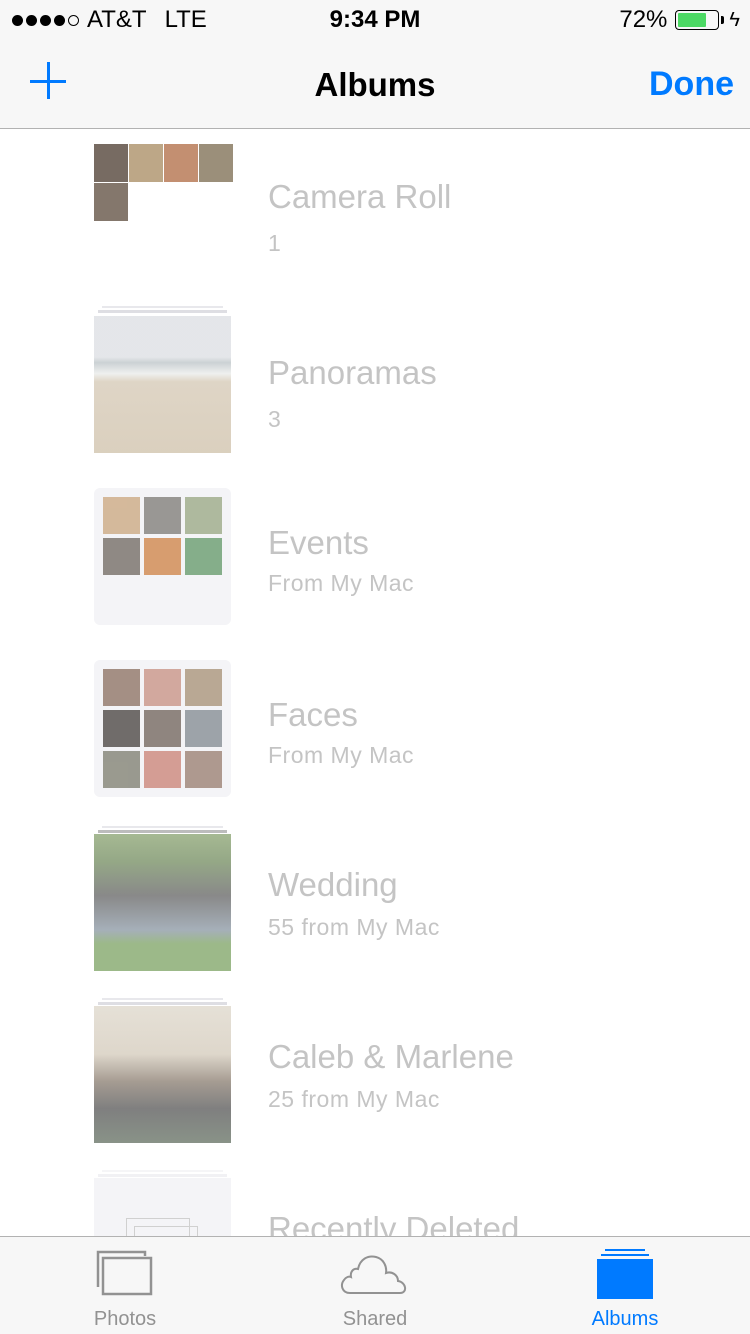  Describe the element at coordinates (723, 20) in the screenshot. I see `battery-tip` at that location.